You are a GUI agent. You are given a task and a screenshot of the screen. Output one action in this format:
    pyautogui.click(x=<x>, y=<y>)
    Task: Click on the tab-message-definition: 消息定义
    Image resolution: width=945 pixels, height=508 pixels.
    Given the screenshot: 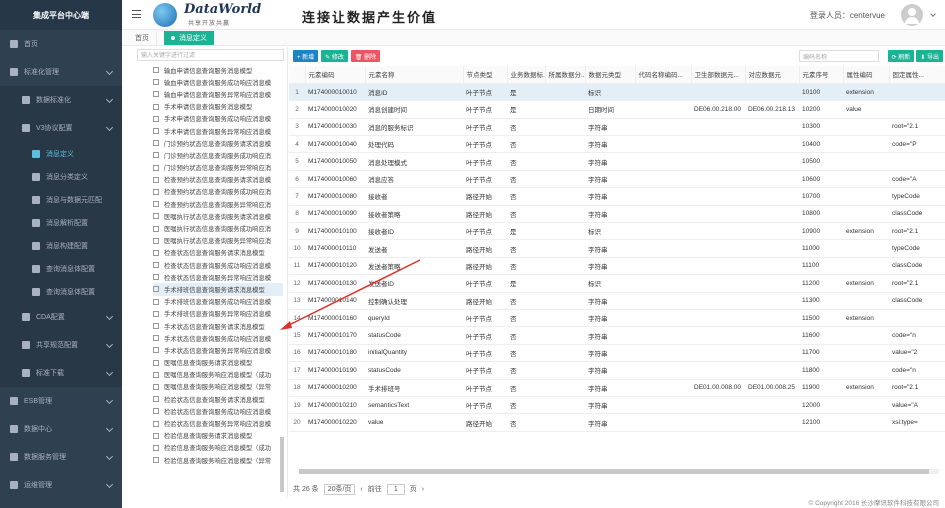 What is the action you would take?
    pyautogui.click(x=189, y=38)
    